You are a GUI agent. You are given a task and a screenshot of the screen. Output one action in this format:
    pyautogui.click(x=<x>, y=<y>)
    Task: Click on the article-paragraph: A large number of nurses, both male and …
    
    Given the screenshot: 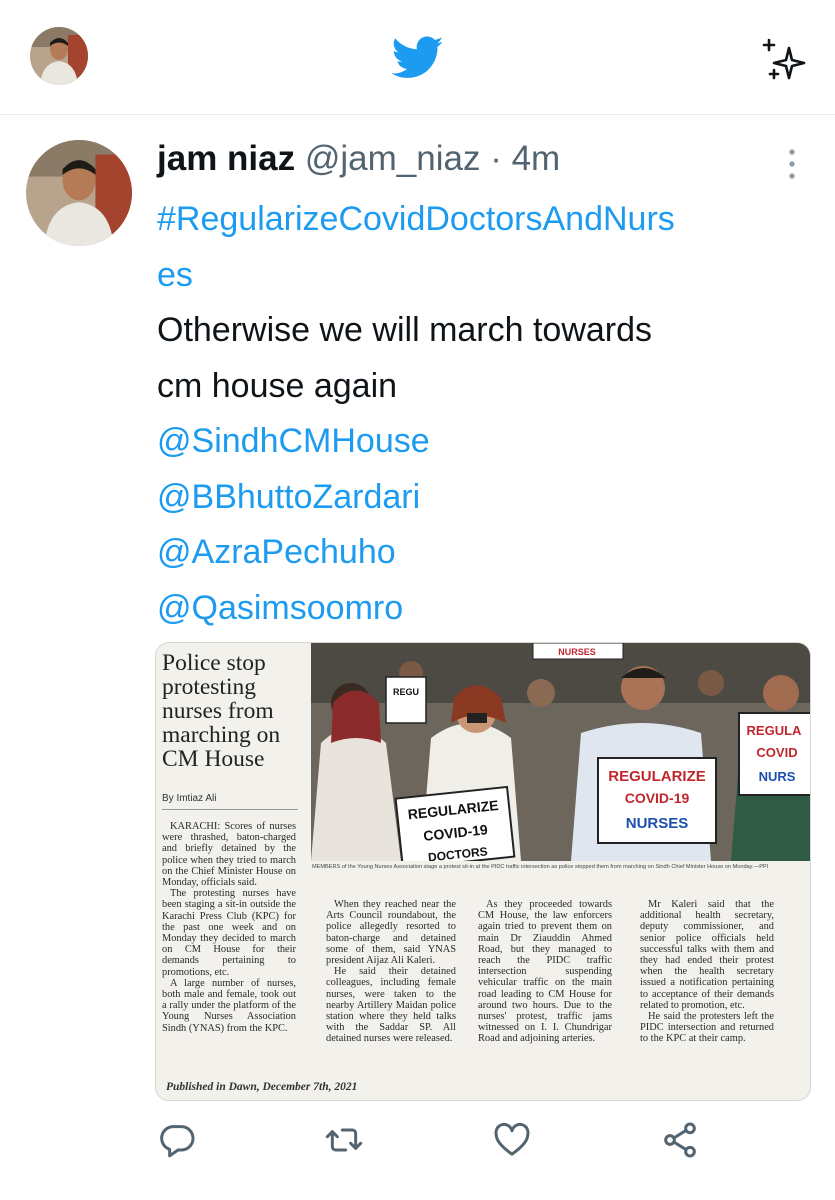 What is the action you would take?
    pyautogui.click(x=229, y=1005)
    